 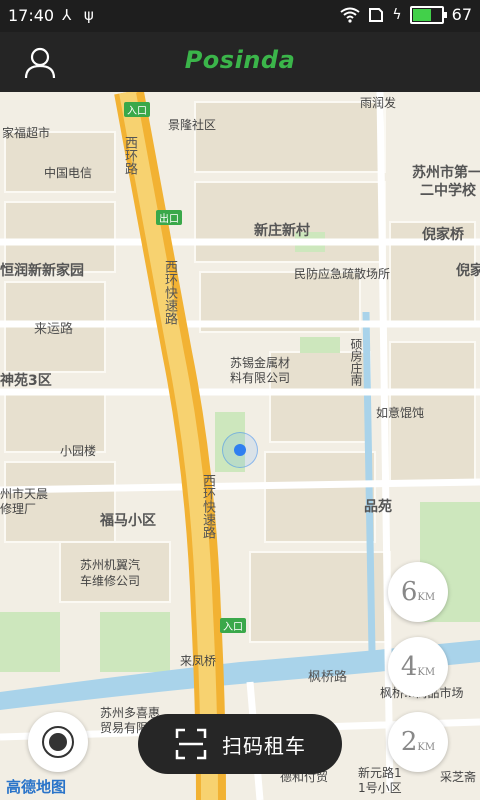 What do you see at coordinates (137, 109) in the screenshot?
I see `map-label-entrance: 入口` at bounding box center [137, 109].